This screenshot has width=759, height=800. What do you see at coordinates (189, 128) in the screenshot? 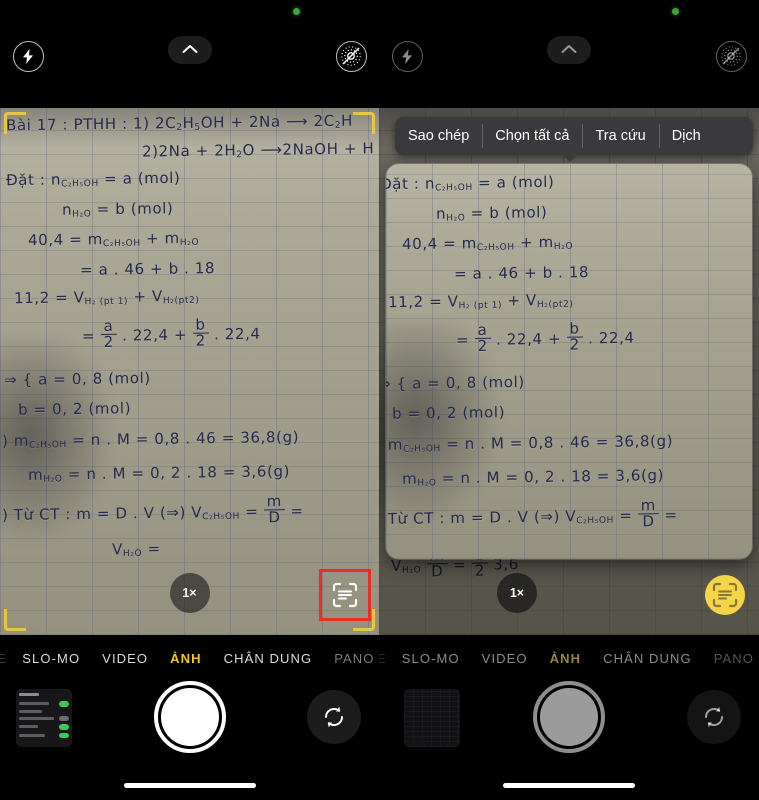
I see `paper-top-shadow` at bounding box center [189, 128].